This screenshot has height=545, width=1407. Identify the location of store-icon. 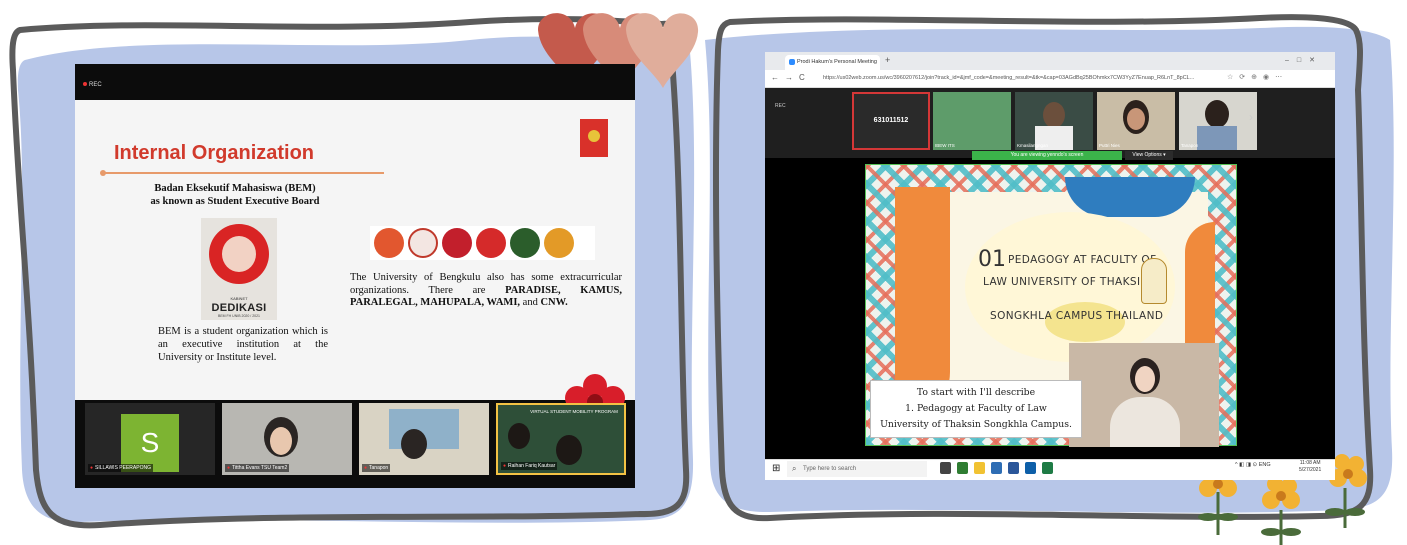
(996, 468).